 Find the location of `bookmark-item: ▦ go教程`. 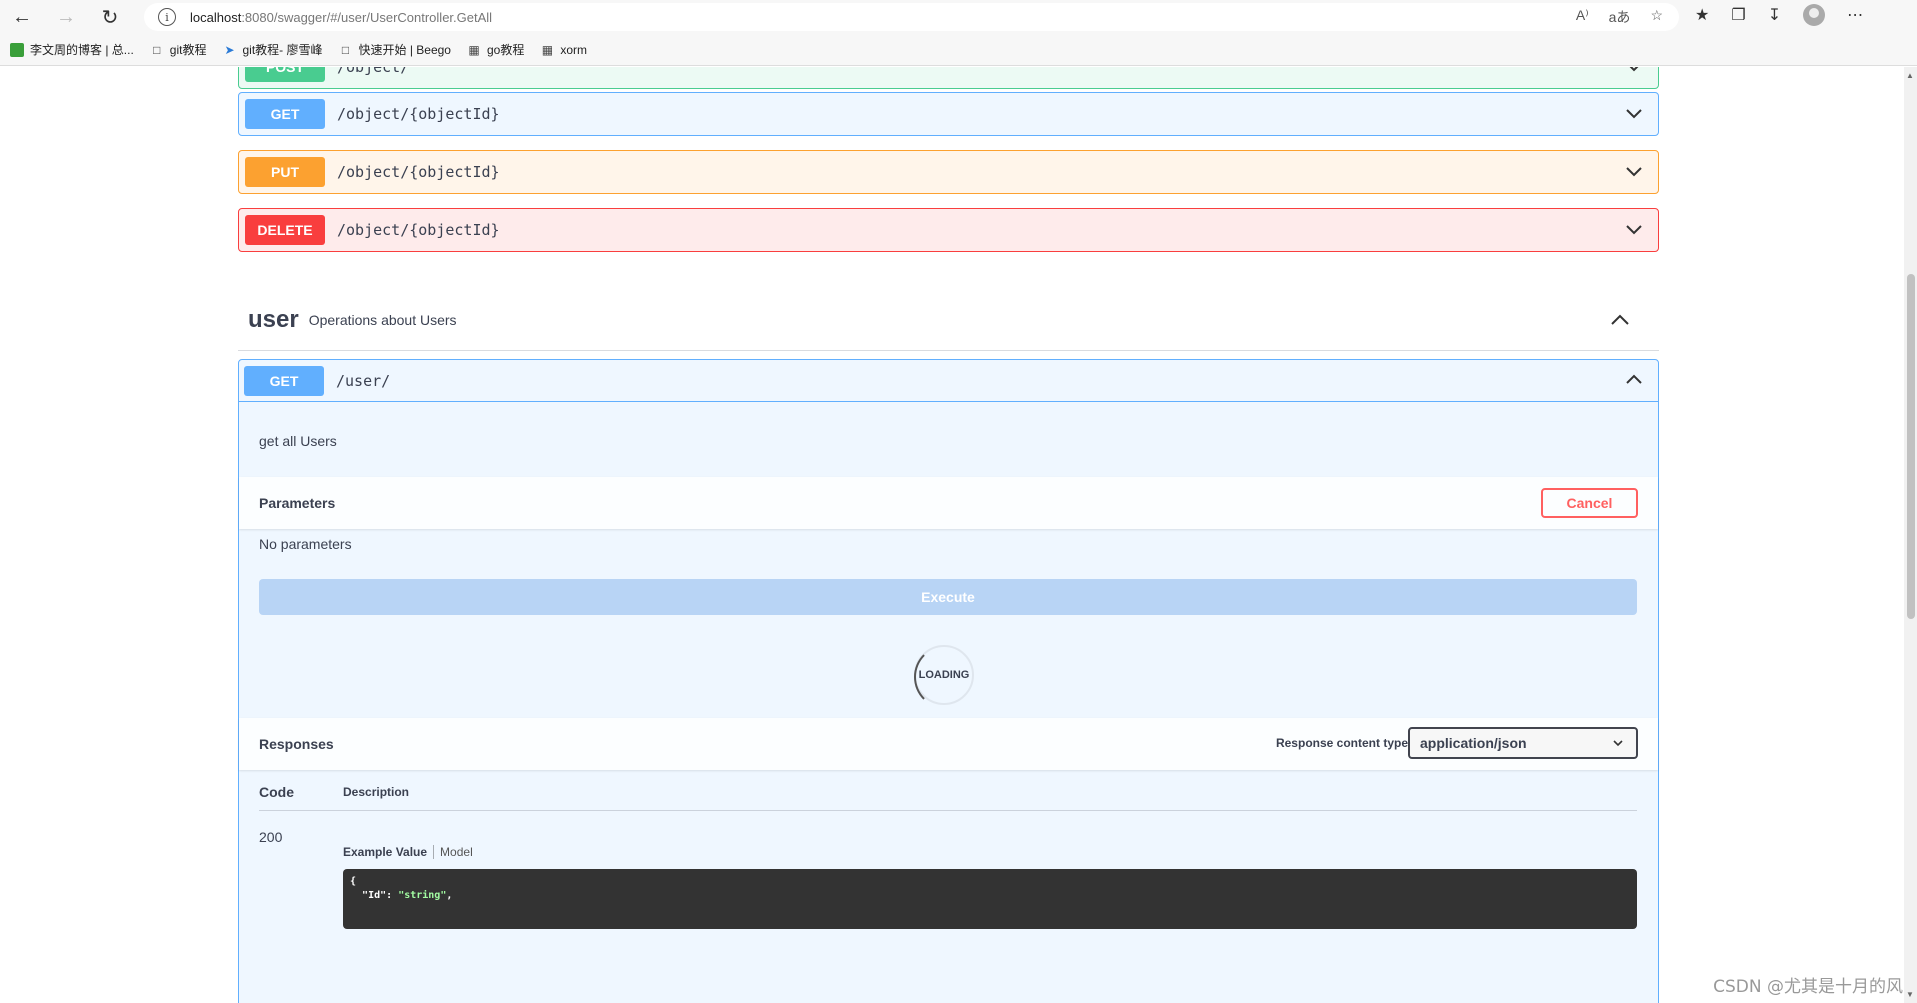

bookmark-item: ▦ go教程 is located at coordinates (495, 49).